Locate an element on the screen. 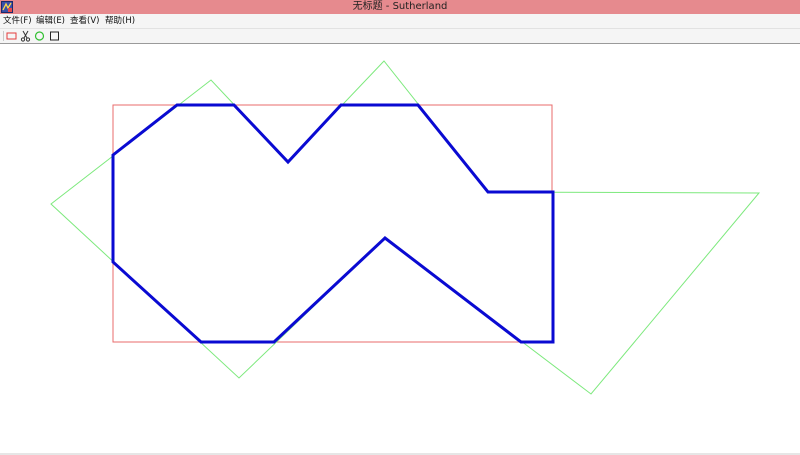 The image size is (800, 455). menu-view: 查看(V) is located at coordinates (84, 21).